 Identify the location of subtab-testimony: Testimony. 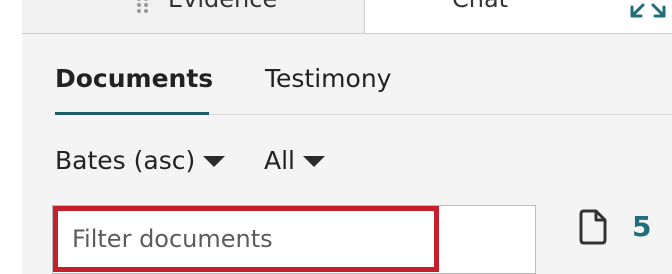
(328, 79).